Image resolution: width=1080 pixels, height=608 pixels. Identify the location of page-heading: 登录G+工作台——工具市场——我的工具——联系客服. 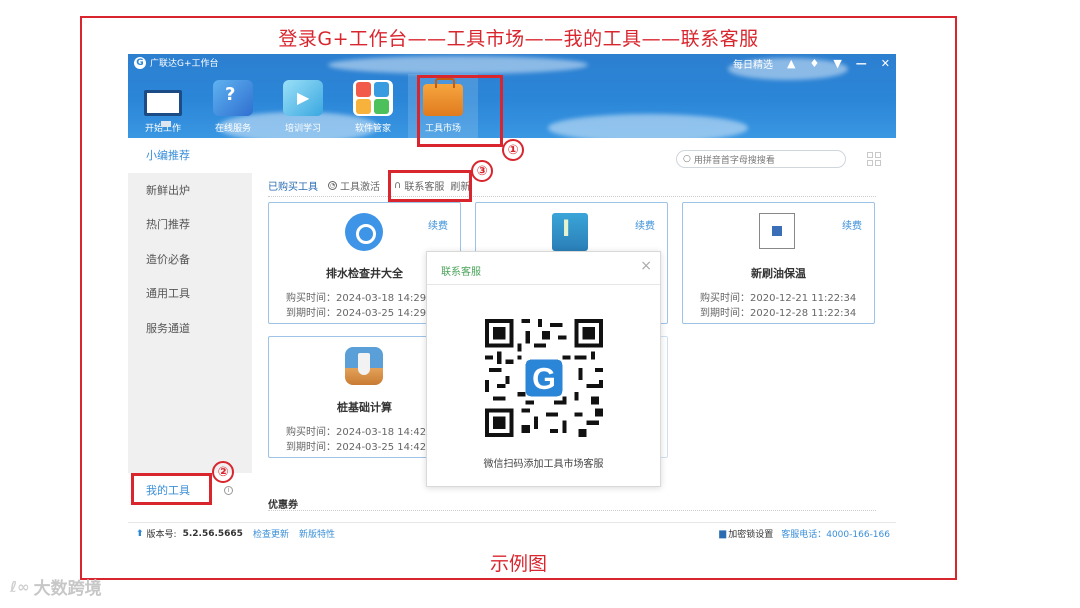
(518, 39).